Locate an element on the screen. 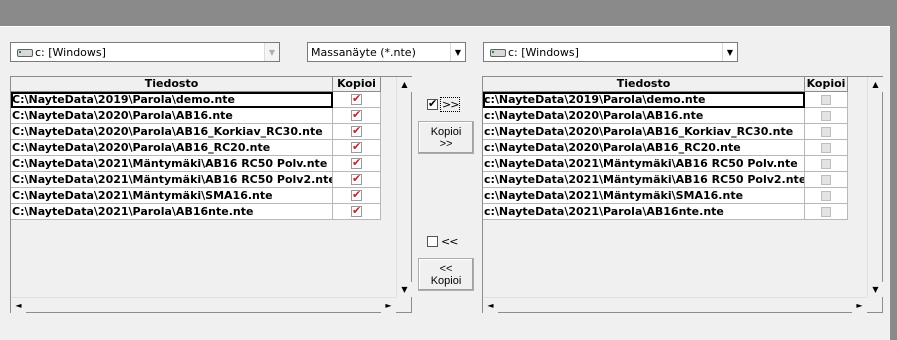  table-row: C:\NayteData\2020\Parola\AB16_RC20.nte is located at coordinates (196, 148).